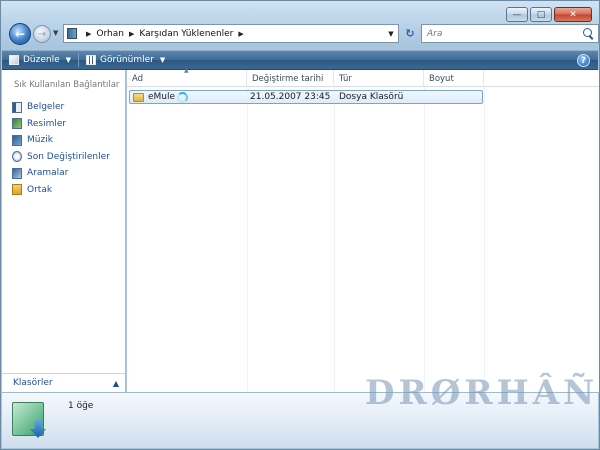 Image resolution: width=600 pixels, height=450 pixels. Describe the element at coordinates (186, 70) in the screenshot. I see `sort-up-icon: ▲` at that location.